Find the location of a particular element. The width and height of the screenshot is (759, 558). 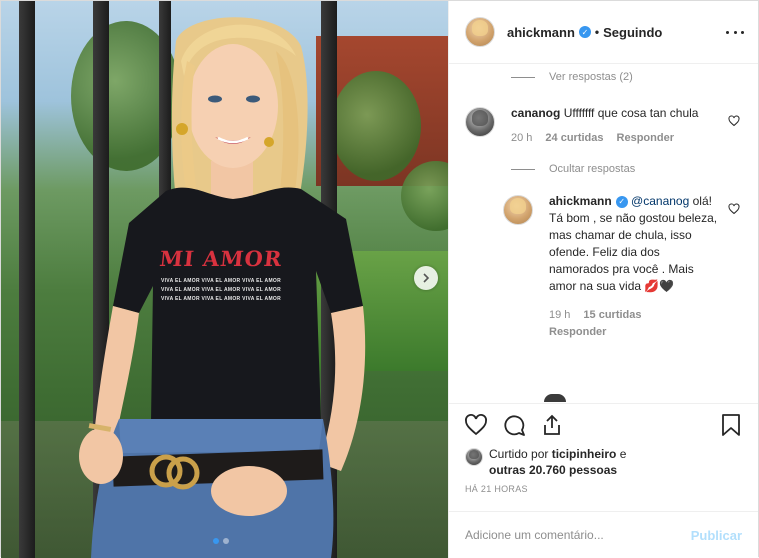

share-icon is located at coordinates (552, 424).